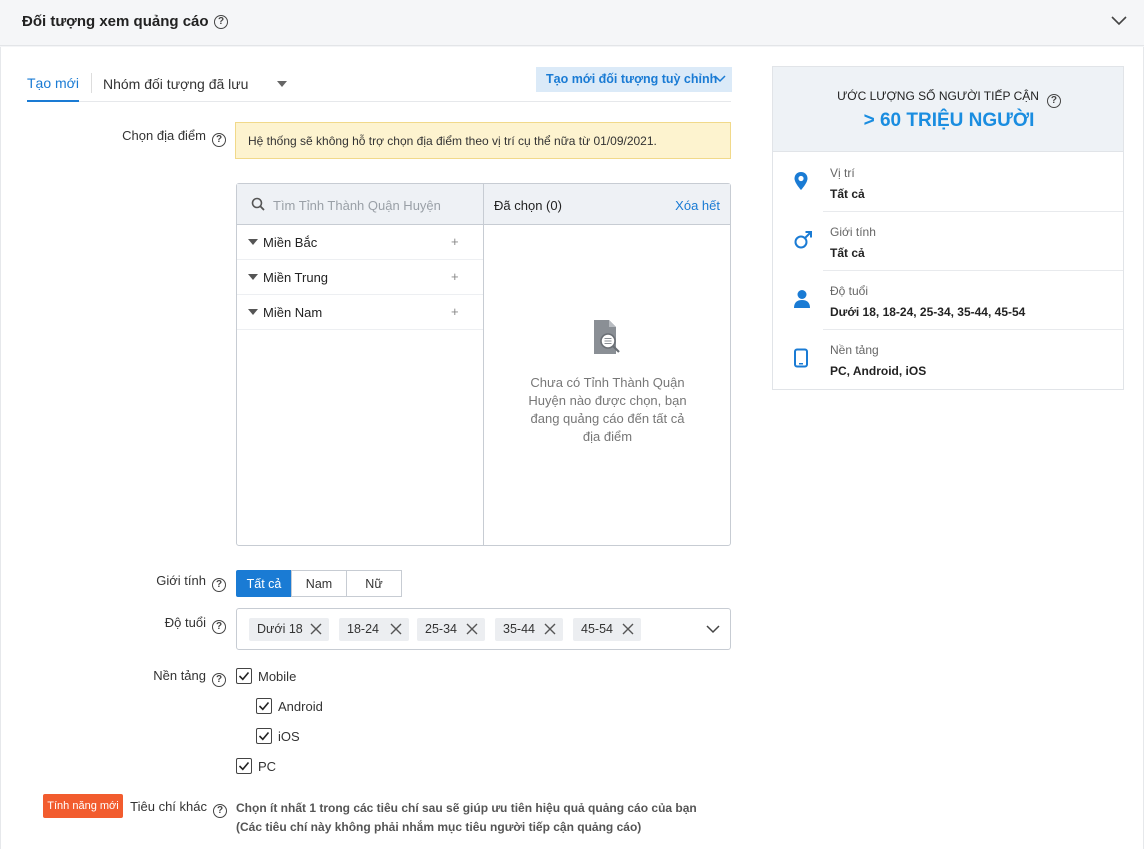  I want to click on tablet-icon, so click(801, 358).